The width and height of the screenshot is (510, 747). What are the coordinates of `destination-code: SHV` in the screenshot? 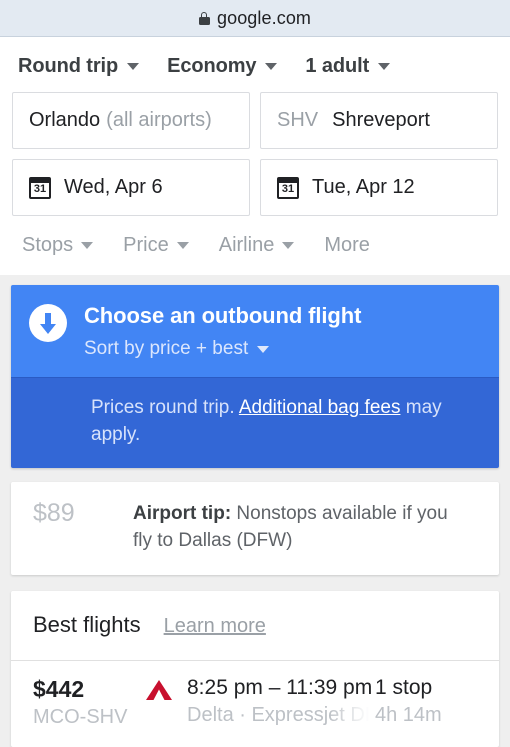 It's located at (298, 120).